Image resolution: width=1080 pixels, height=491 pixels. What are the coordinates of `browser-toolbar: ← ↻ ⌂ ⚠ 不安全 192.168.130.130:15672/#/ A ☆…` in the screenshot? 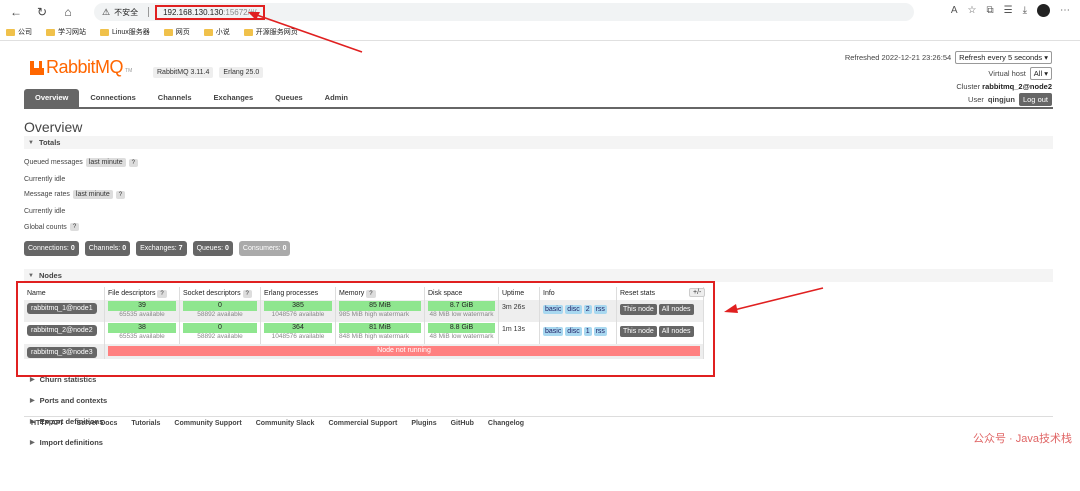 It's located at (540, 12).